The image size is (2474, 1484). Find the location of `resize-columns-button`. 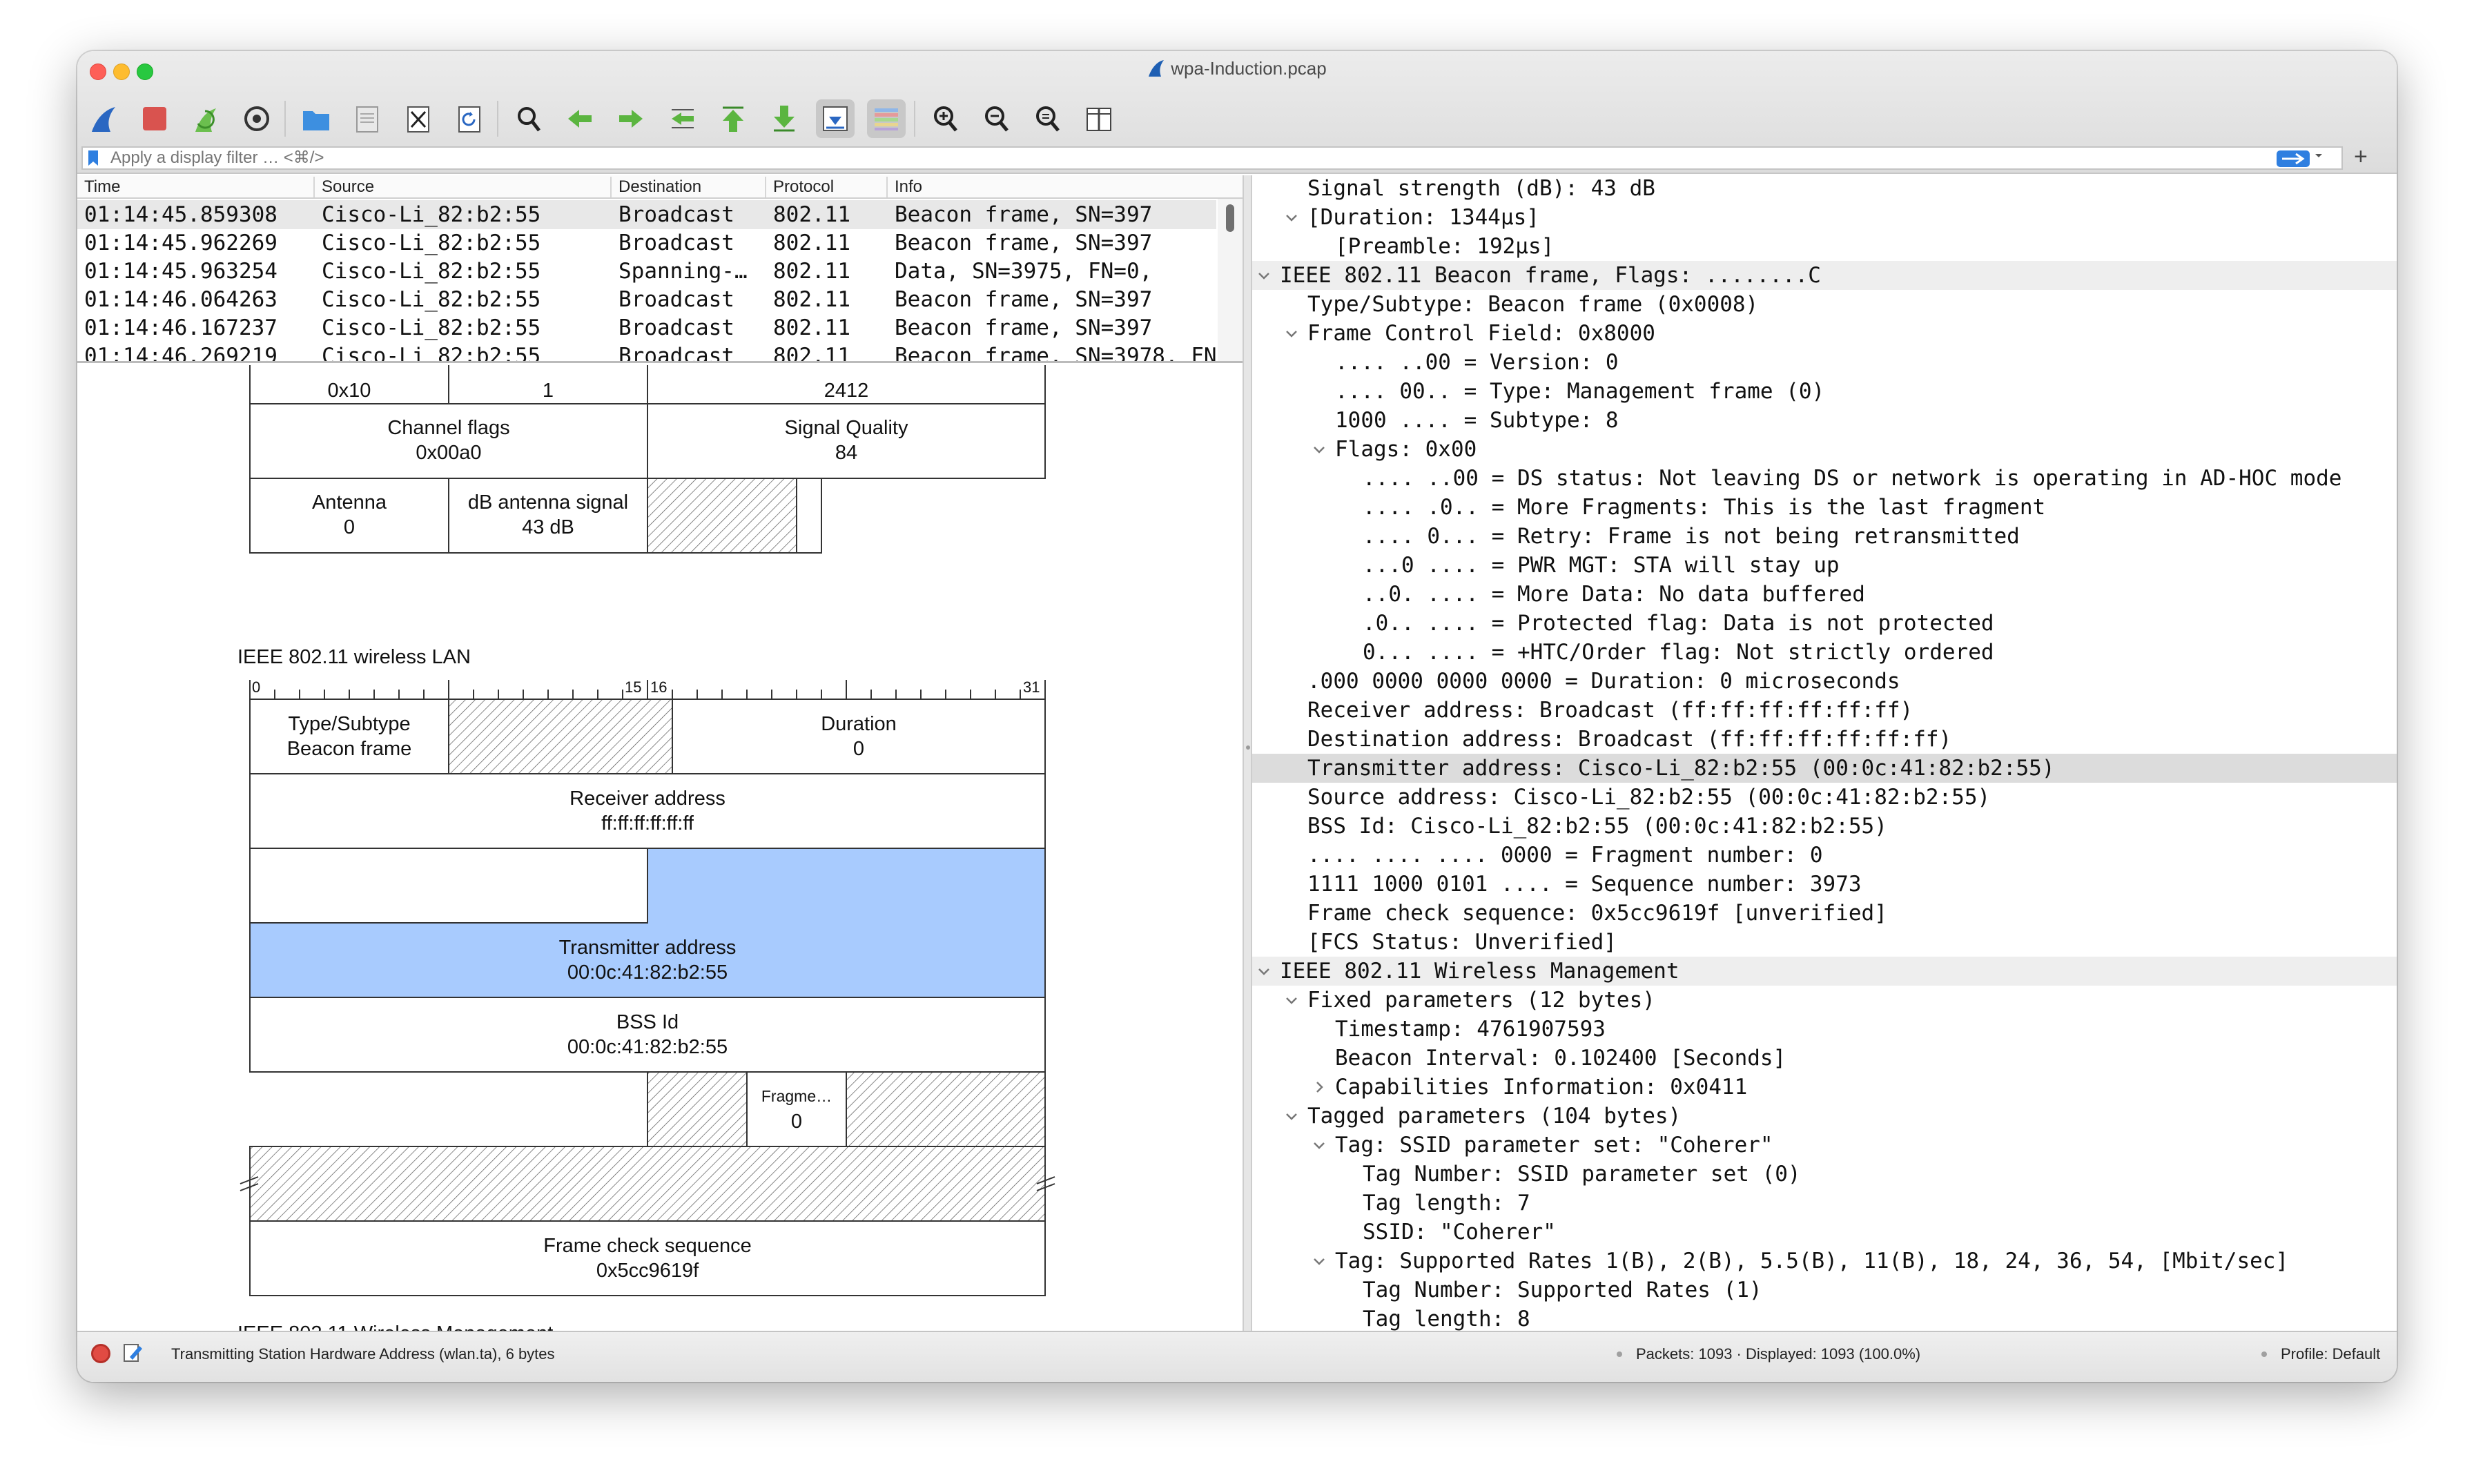

resize-columns-button is located at coordinates (1099, 119).